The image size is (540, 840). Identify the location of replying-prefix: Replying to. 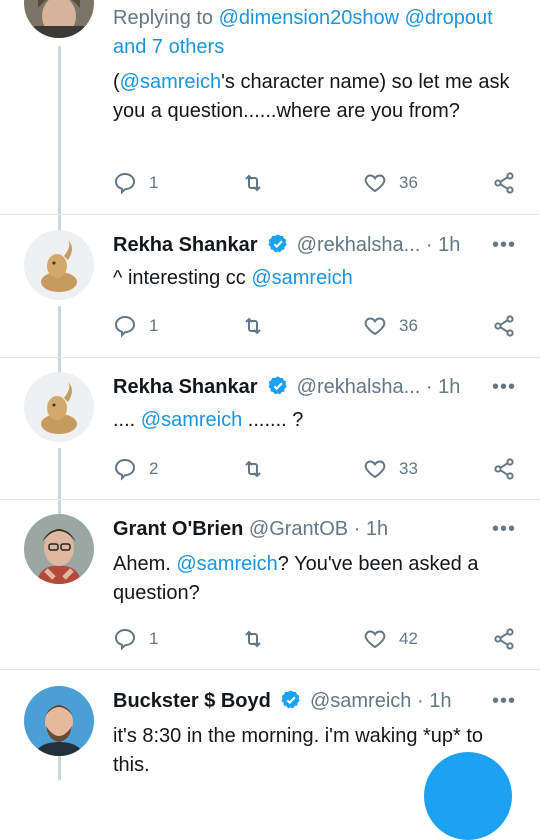
(166, 18).